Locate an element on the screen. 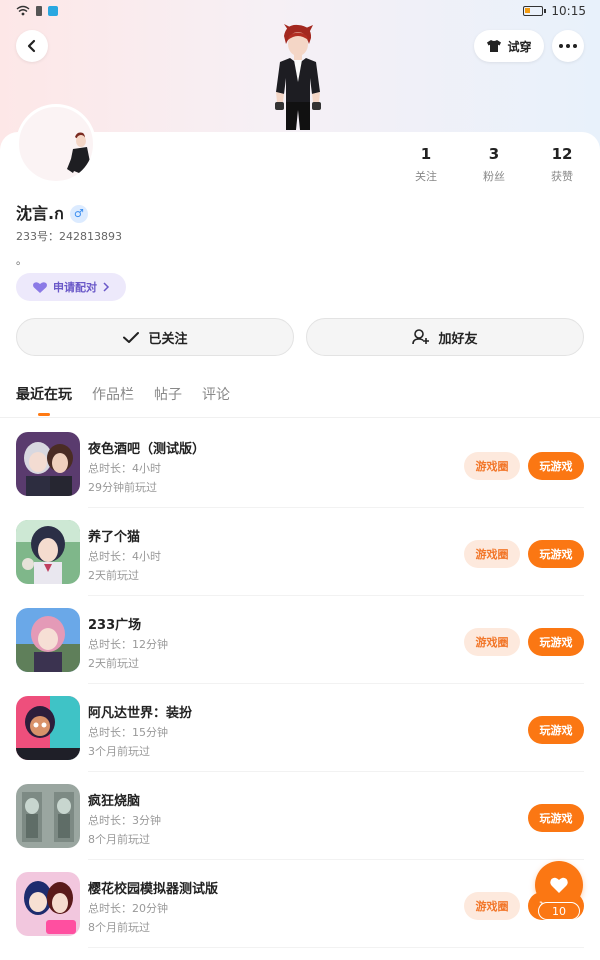  stat-following: 1 关注 is located at coordinates (426, 164).